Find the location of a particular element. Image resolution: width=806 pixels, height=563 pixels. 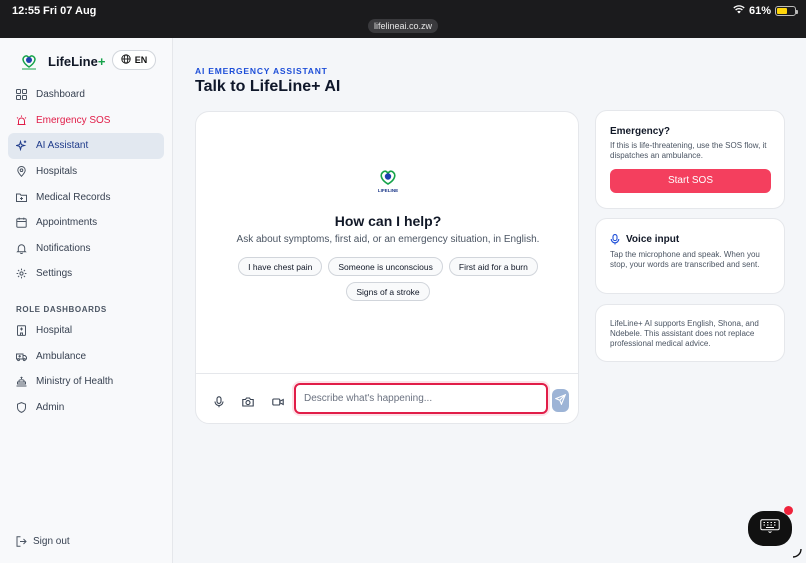

resize-handle-icon is located at coordinates (797, 551).